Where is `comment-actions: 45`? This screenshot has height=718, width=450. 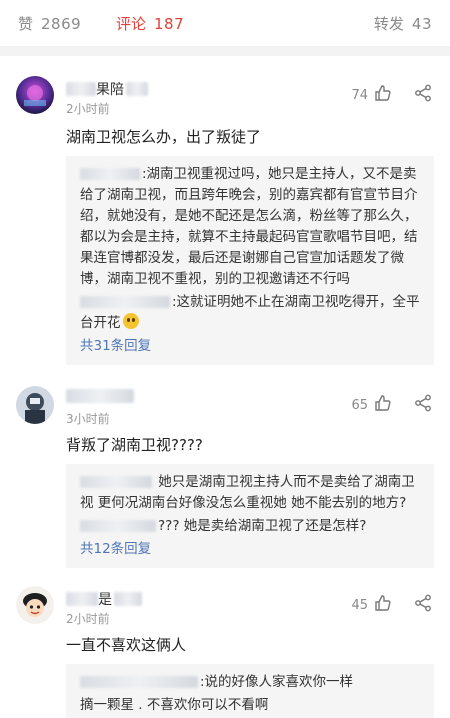
comment-actions: 45 is located at coordinates (391, 605).